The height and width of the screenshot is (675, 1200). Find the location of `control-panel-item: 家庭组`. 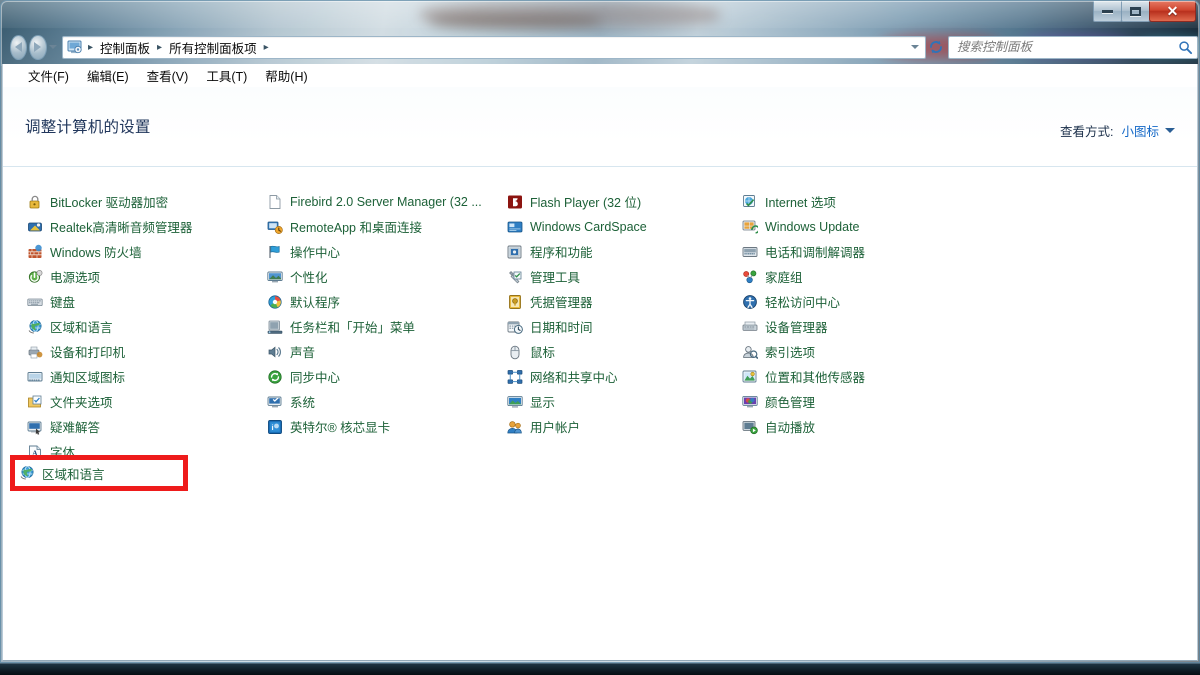

control-panel-item: 家庭组 is located at coordinates (865, 276).